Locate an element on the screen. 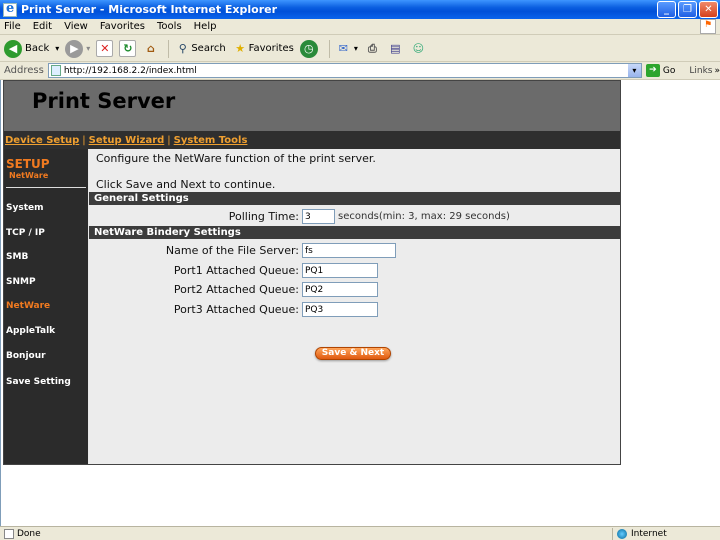  sidebar-item-save-setting: Save Setting is located at coordinates (38, 382).